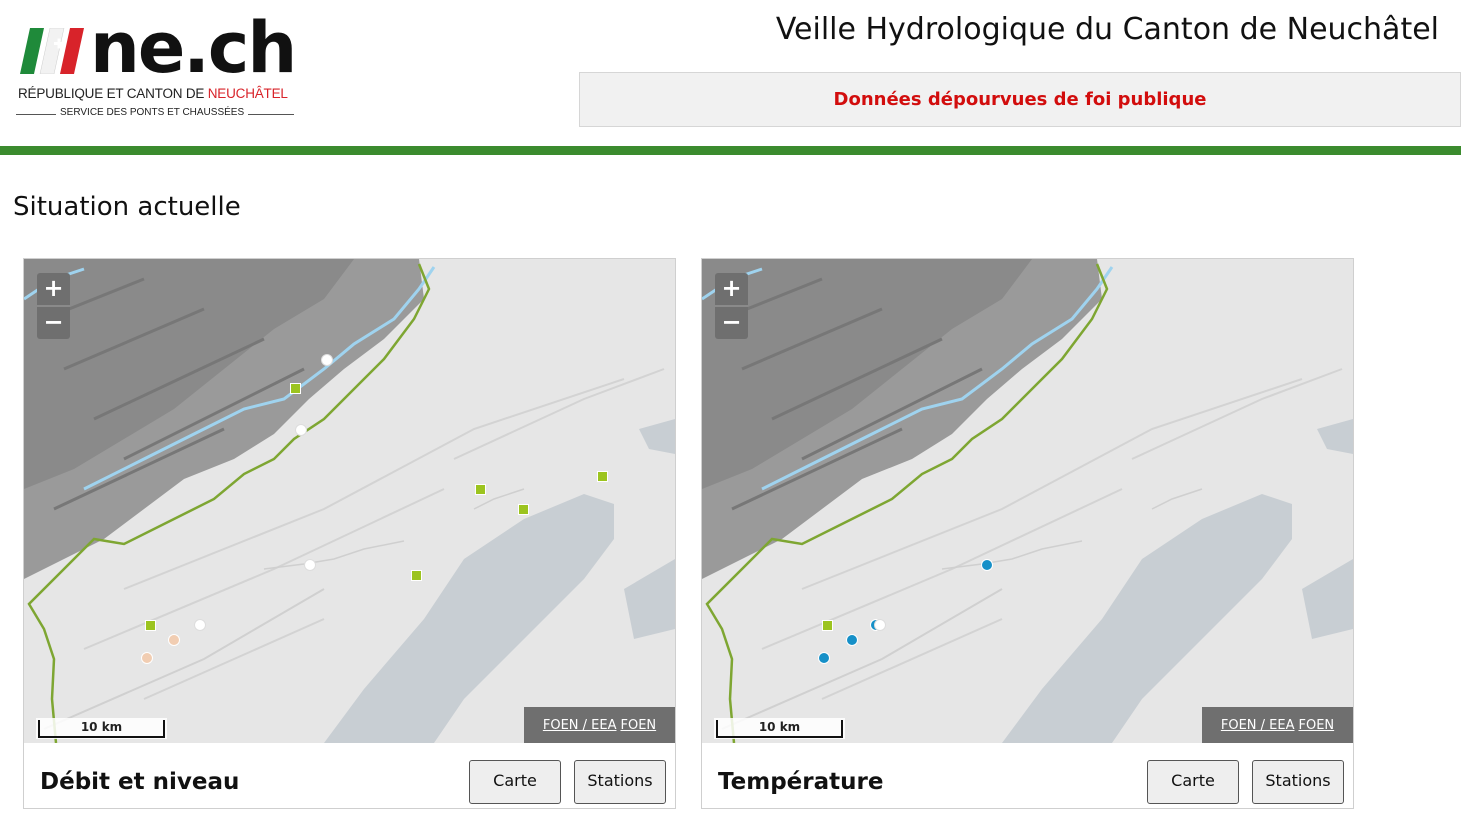 The height and width of the screenshot is (819, 1461). Describe the element at coordinates (349, 776) in the screenshot. I see `card-footer: Débit et niveau Carte Stations` at that location.